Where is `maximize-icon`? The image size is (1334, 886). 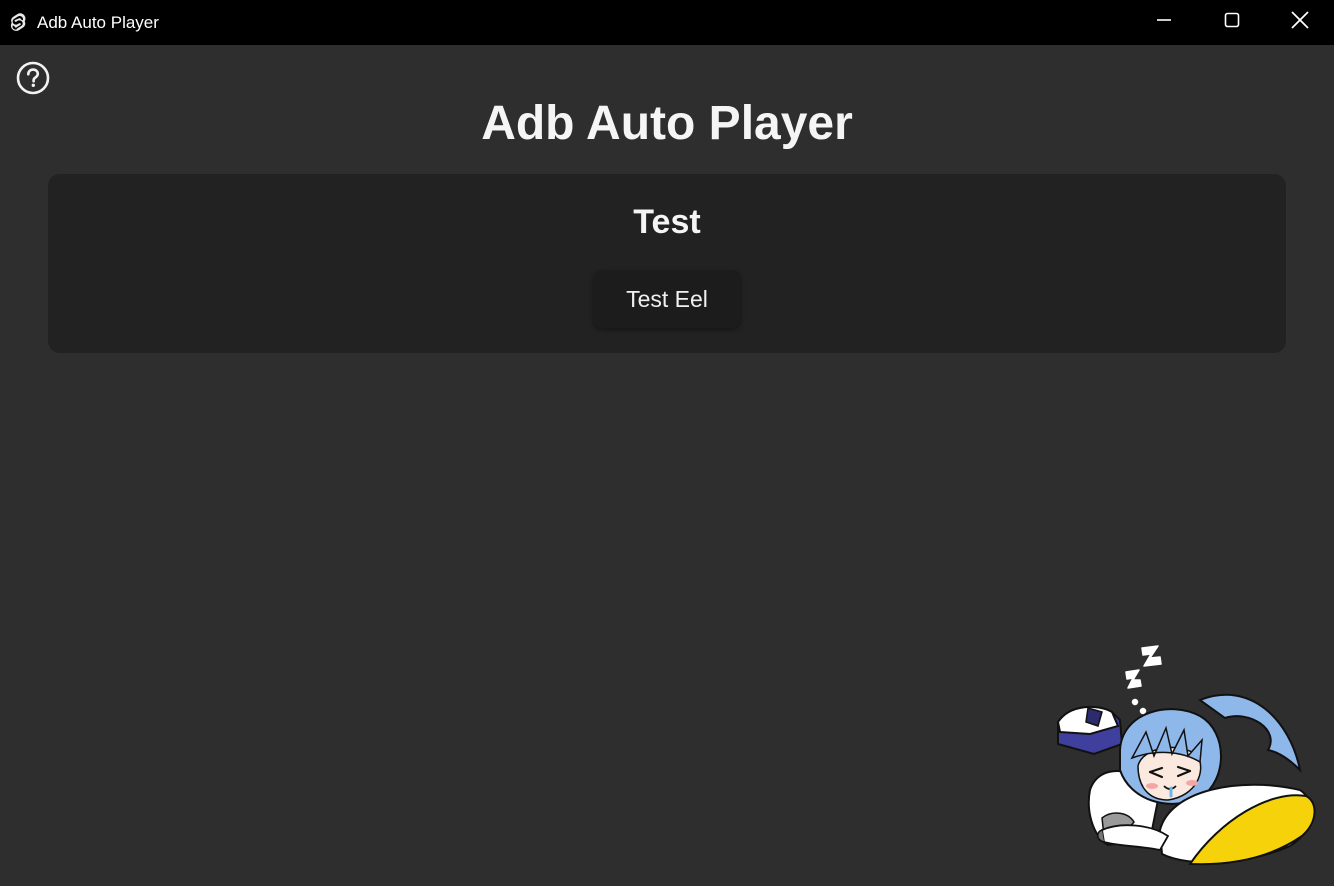 maximize-icon is located at coordinates (1232, 22).